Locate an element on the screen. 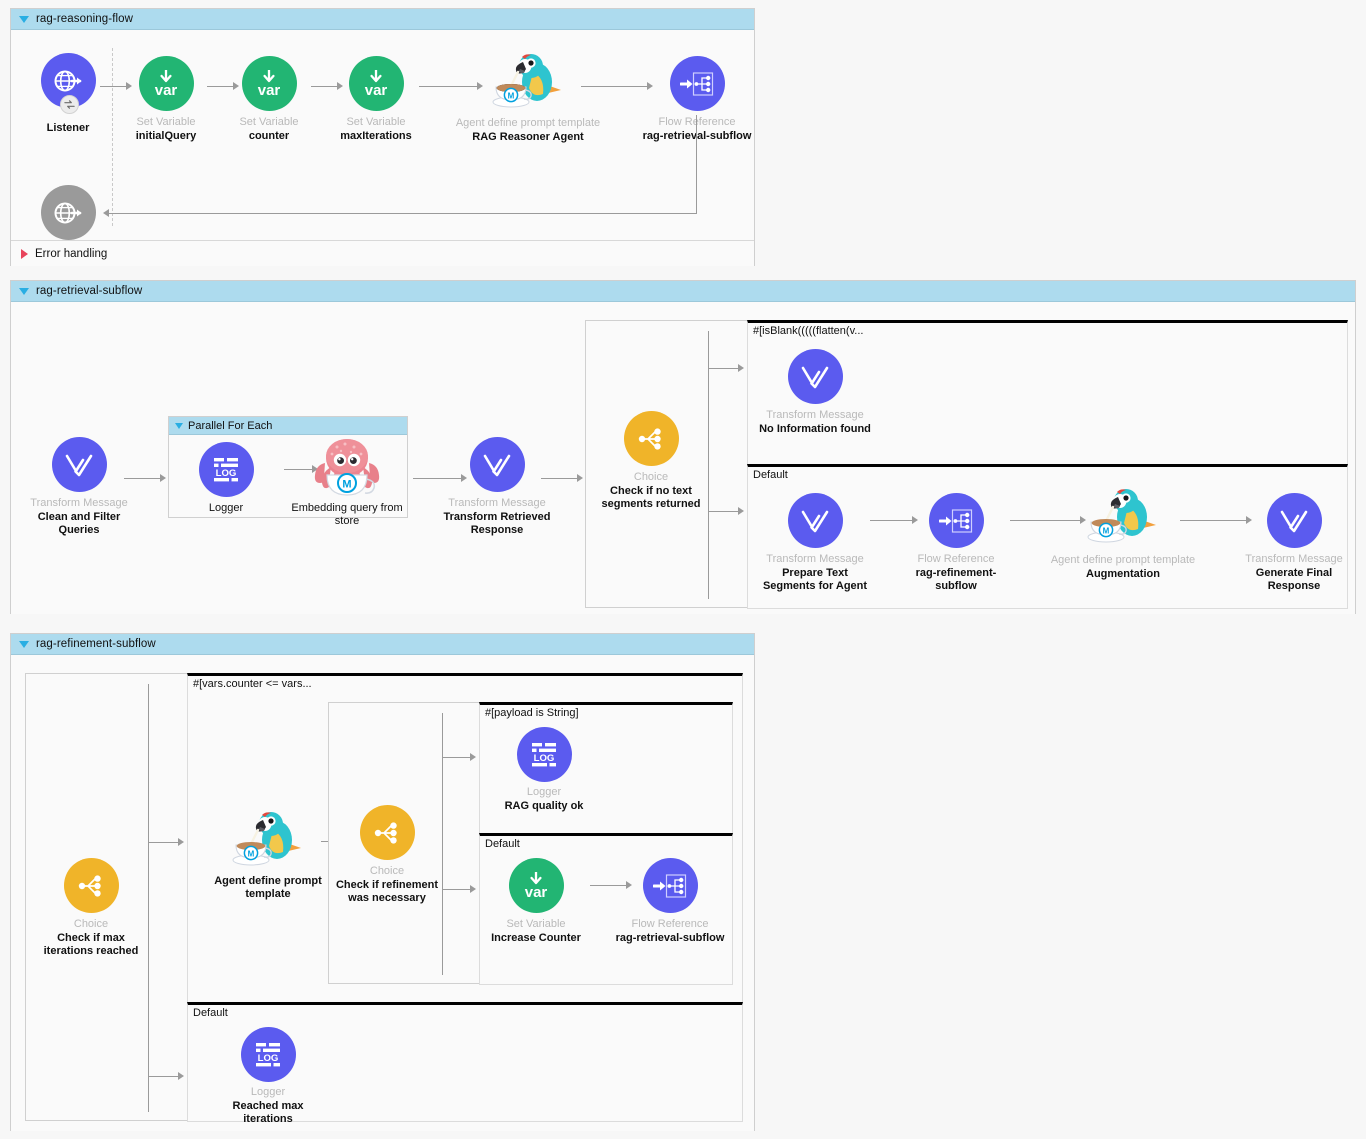 This screenshot has width=1366, height=1139. node-logger-rag-quality-ok: LOG Logger RAG quality ok is located at coordinates (544, 770).